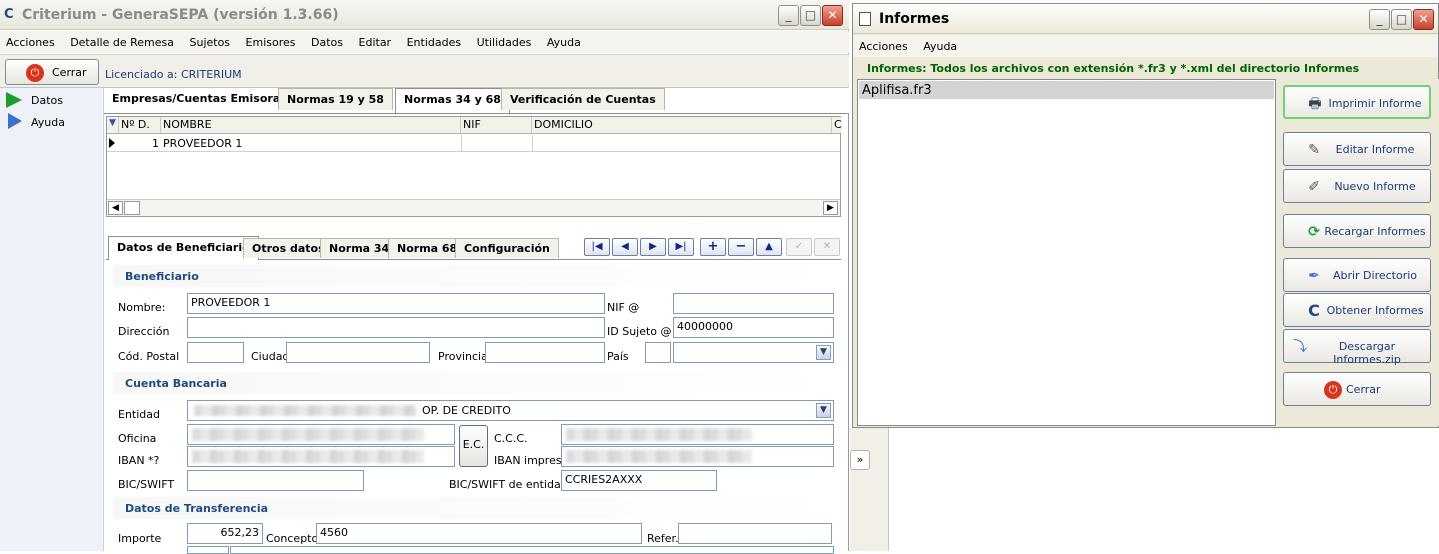 The image size is (1439, 554). What do you see at coordinates (52, 122) in the screenshot?
I see `sidebar-item-ayuda: Ayuda` at bounding box center [52, 122].